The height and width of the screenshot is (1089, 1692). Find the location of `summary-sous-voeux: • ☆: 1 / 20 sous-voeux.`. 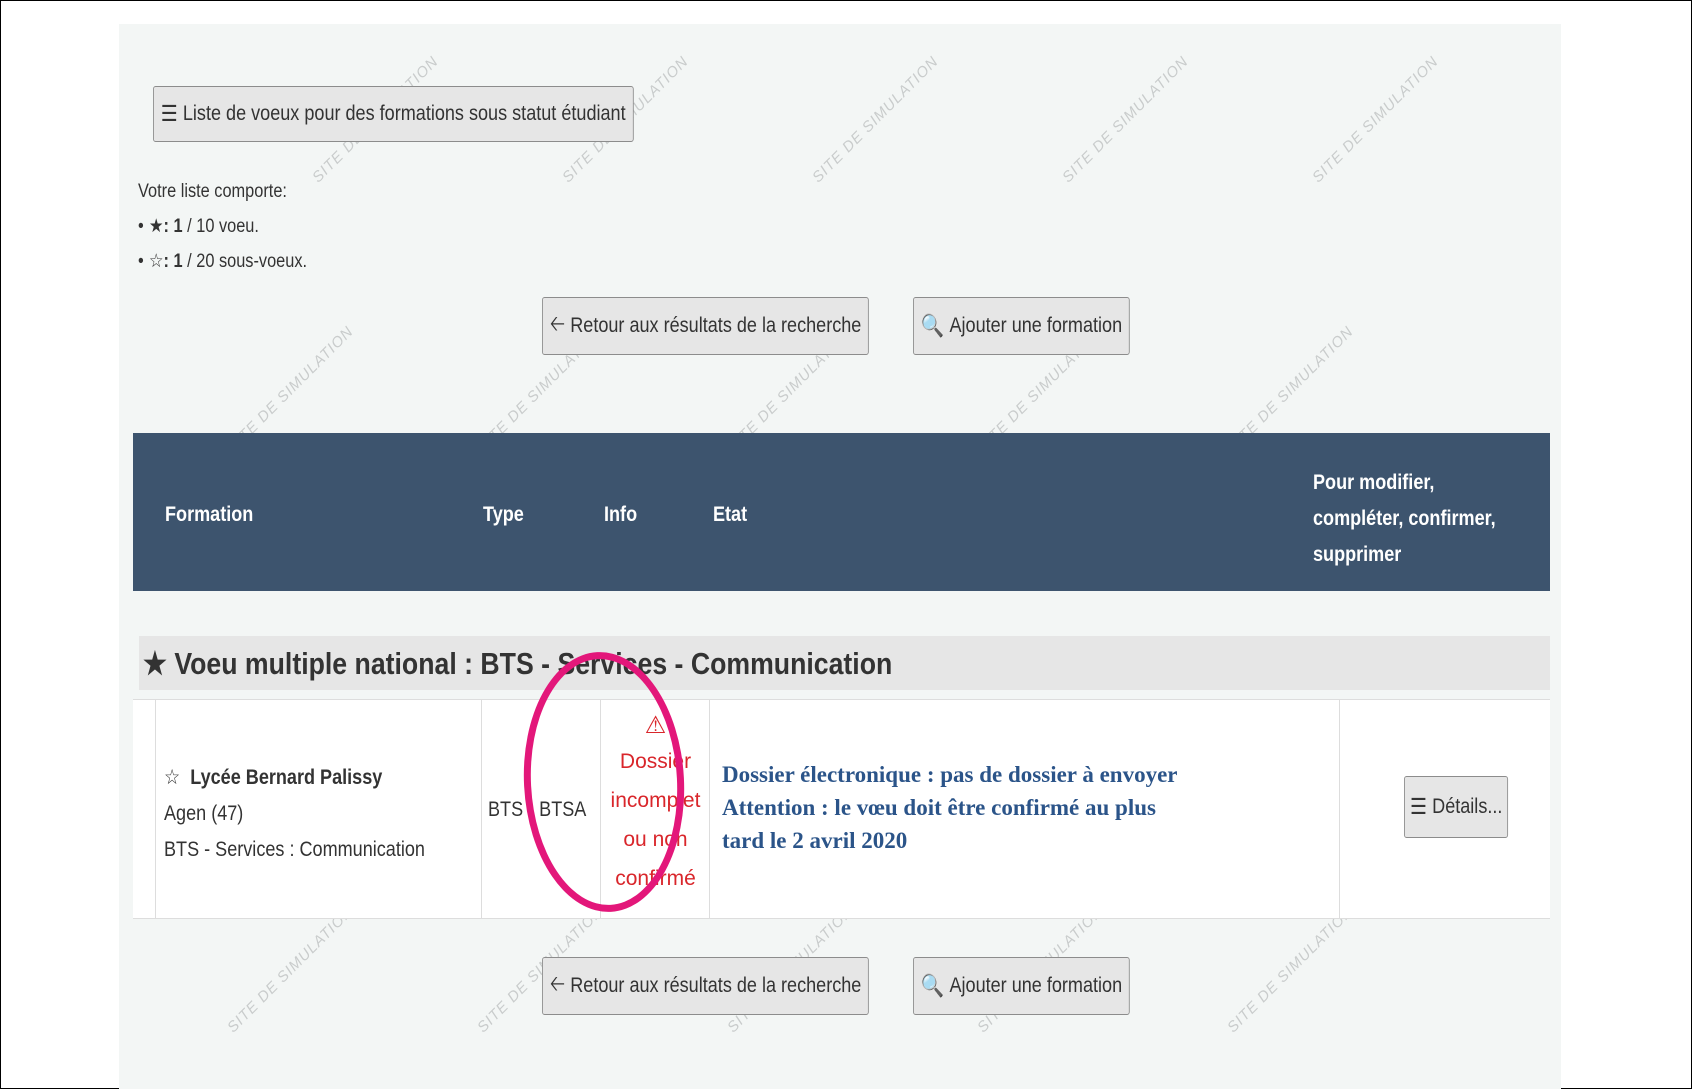

summary-sous-voeux: • ☆: 1 / 20 sous-voeux. is located at coordinates (223, 261).